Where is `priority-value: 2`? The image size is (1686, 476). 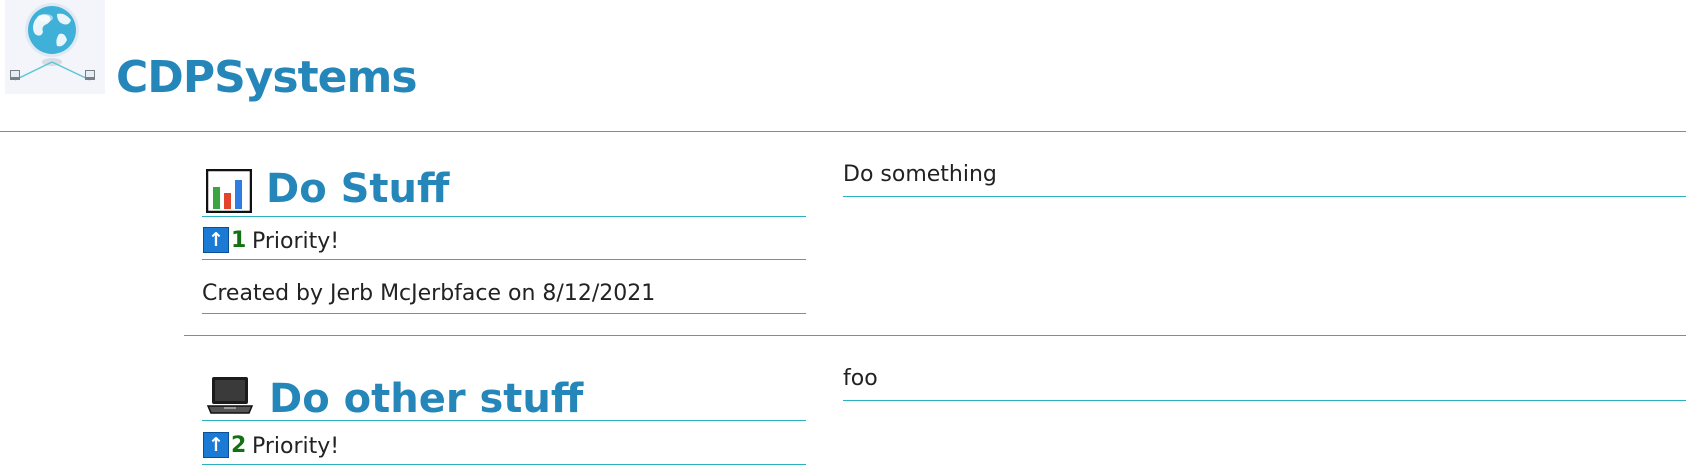
priority-value: 2 is located at coordinates (239, 445).